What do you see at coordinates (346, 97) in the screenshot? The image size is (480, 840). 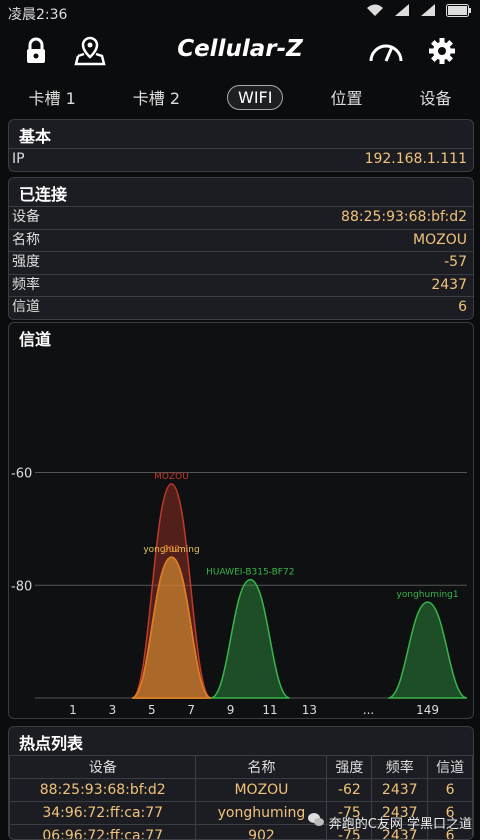 I see `tab-location: 位置` at bounding box center [346, 97].